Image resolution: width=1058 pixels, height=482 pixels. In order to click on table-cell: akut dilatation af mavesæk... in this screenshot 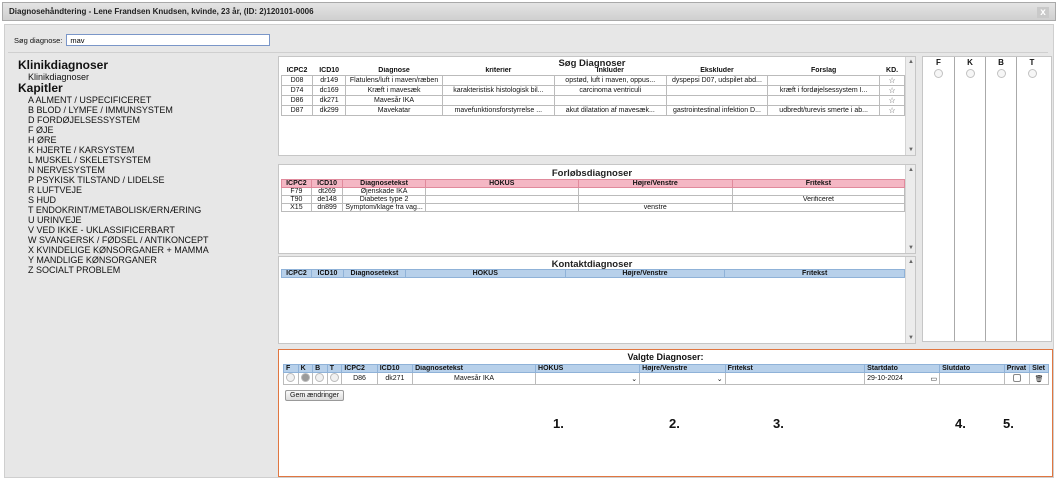, I will do `click(610, 110)`.